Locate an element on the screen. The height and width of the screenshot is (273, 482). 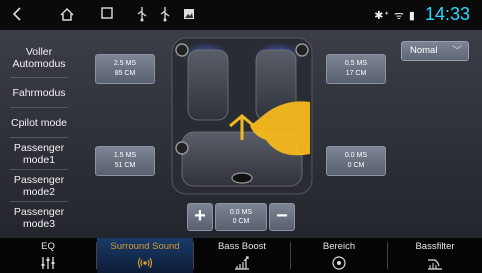
tab-surround-sound: Surround Sound is located at coordinates (145, 255).